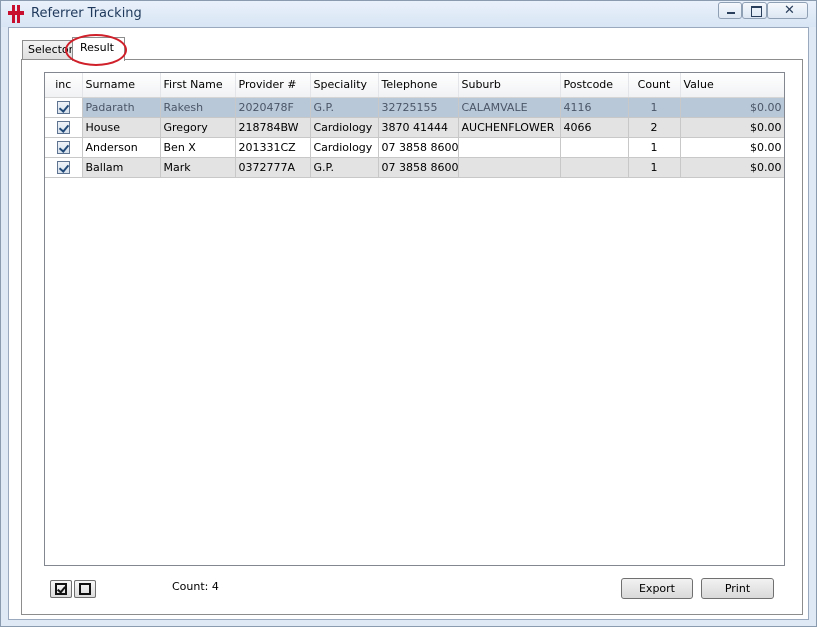 Image resolution: width=817 pixels, height=627 pixels. What do you see at coordinates (657, 588) in the screenshot?
I see `export-button: Export` at bounding box center [657, 588].